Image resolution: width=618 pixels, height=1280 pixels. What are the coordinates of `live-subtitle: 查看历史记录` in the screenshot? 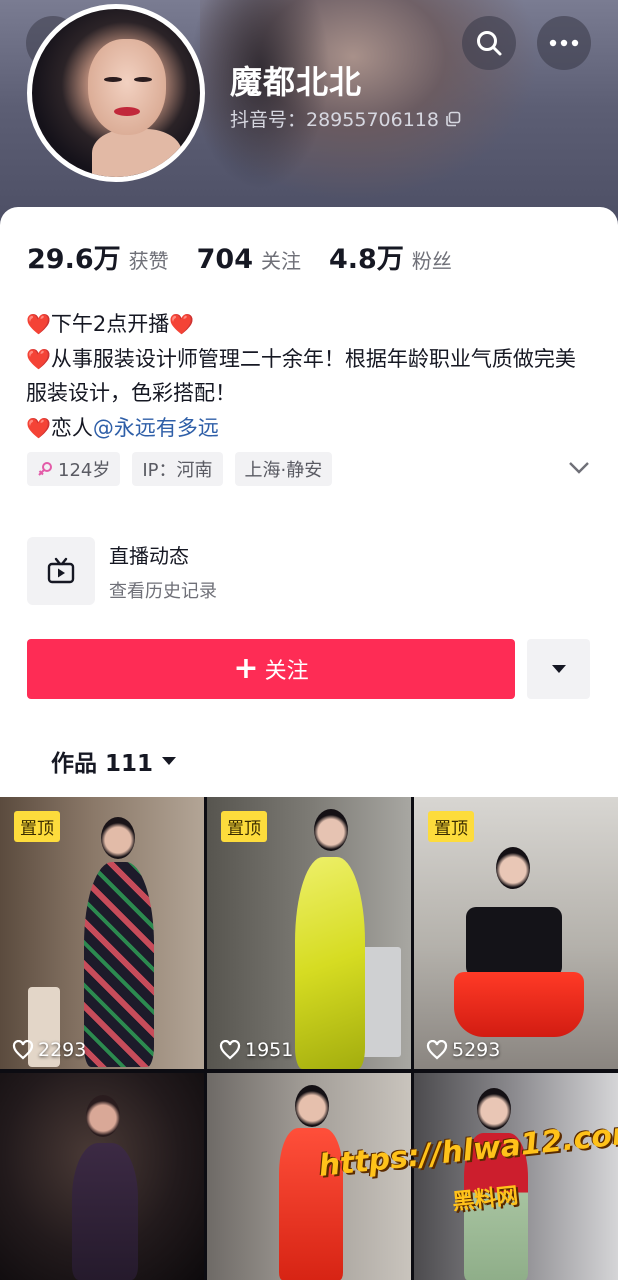 It's located at (163, 591).